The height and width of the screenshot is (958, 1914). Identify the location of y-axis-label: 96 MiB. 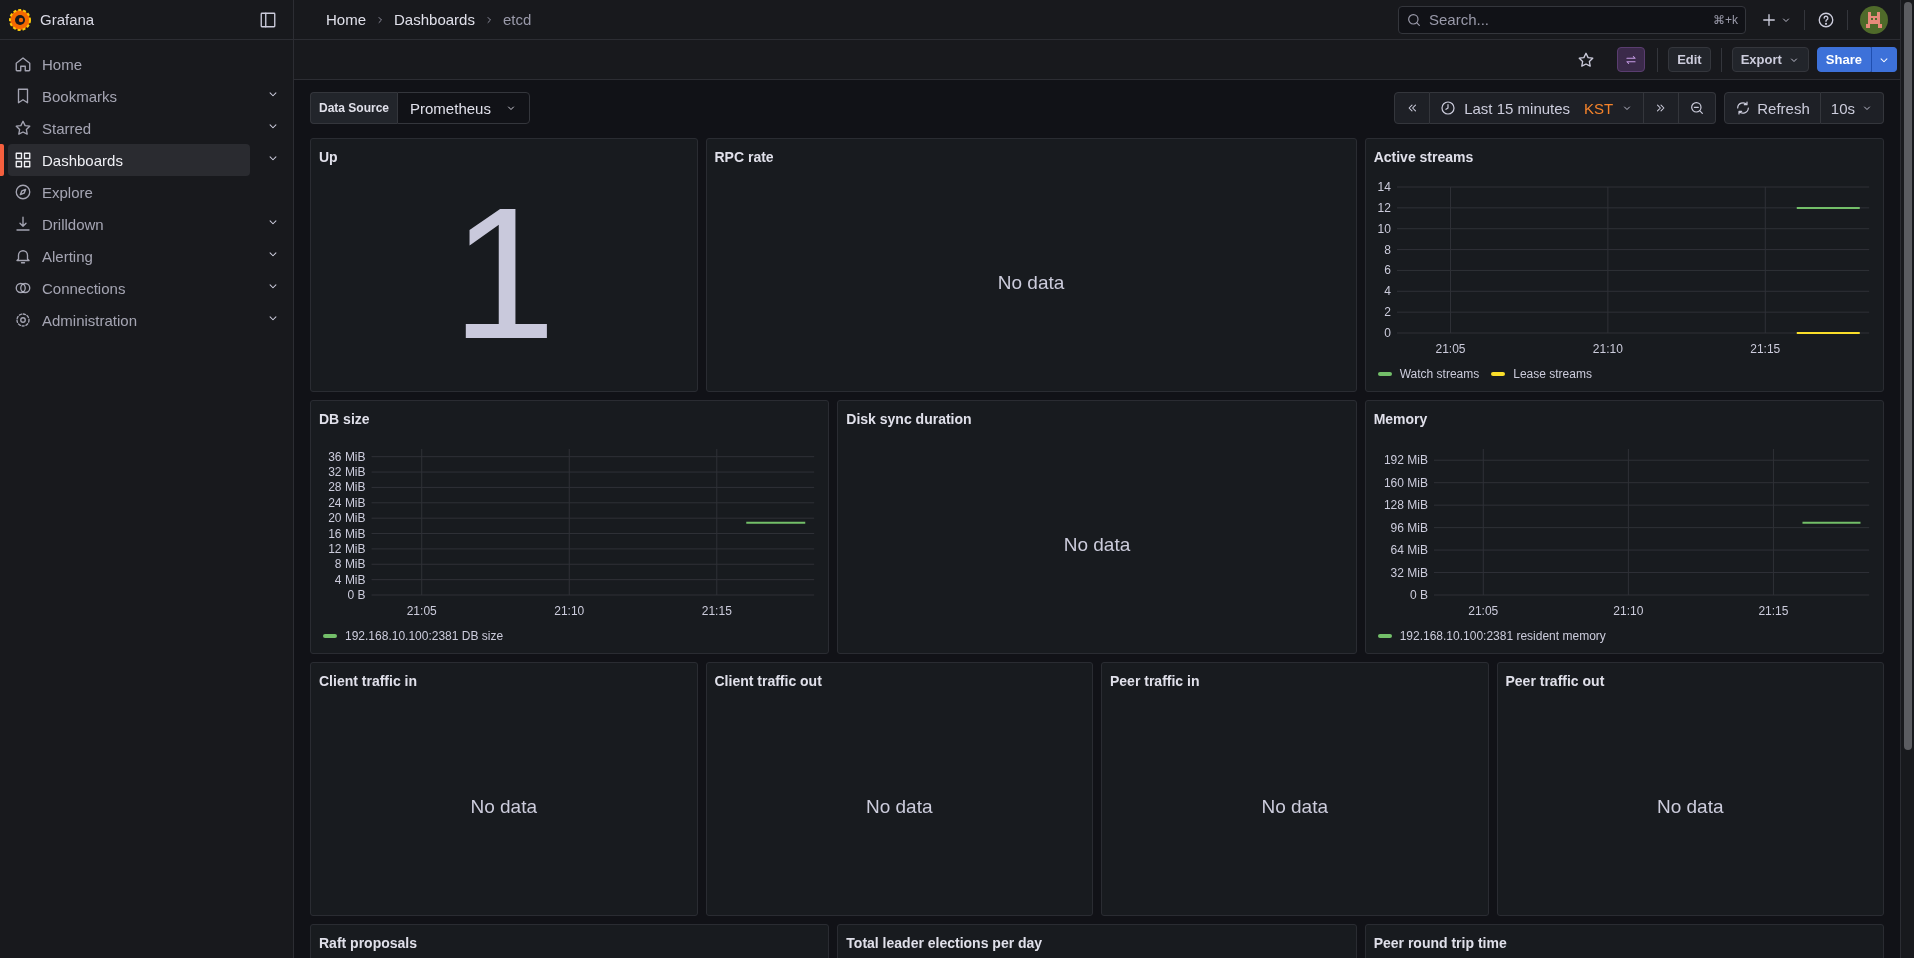
(1409, 527).